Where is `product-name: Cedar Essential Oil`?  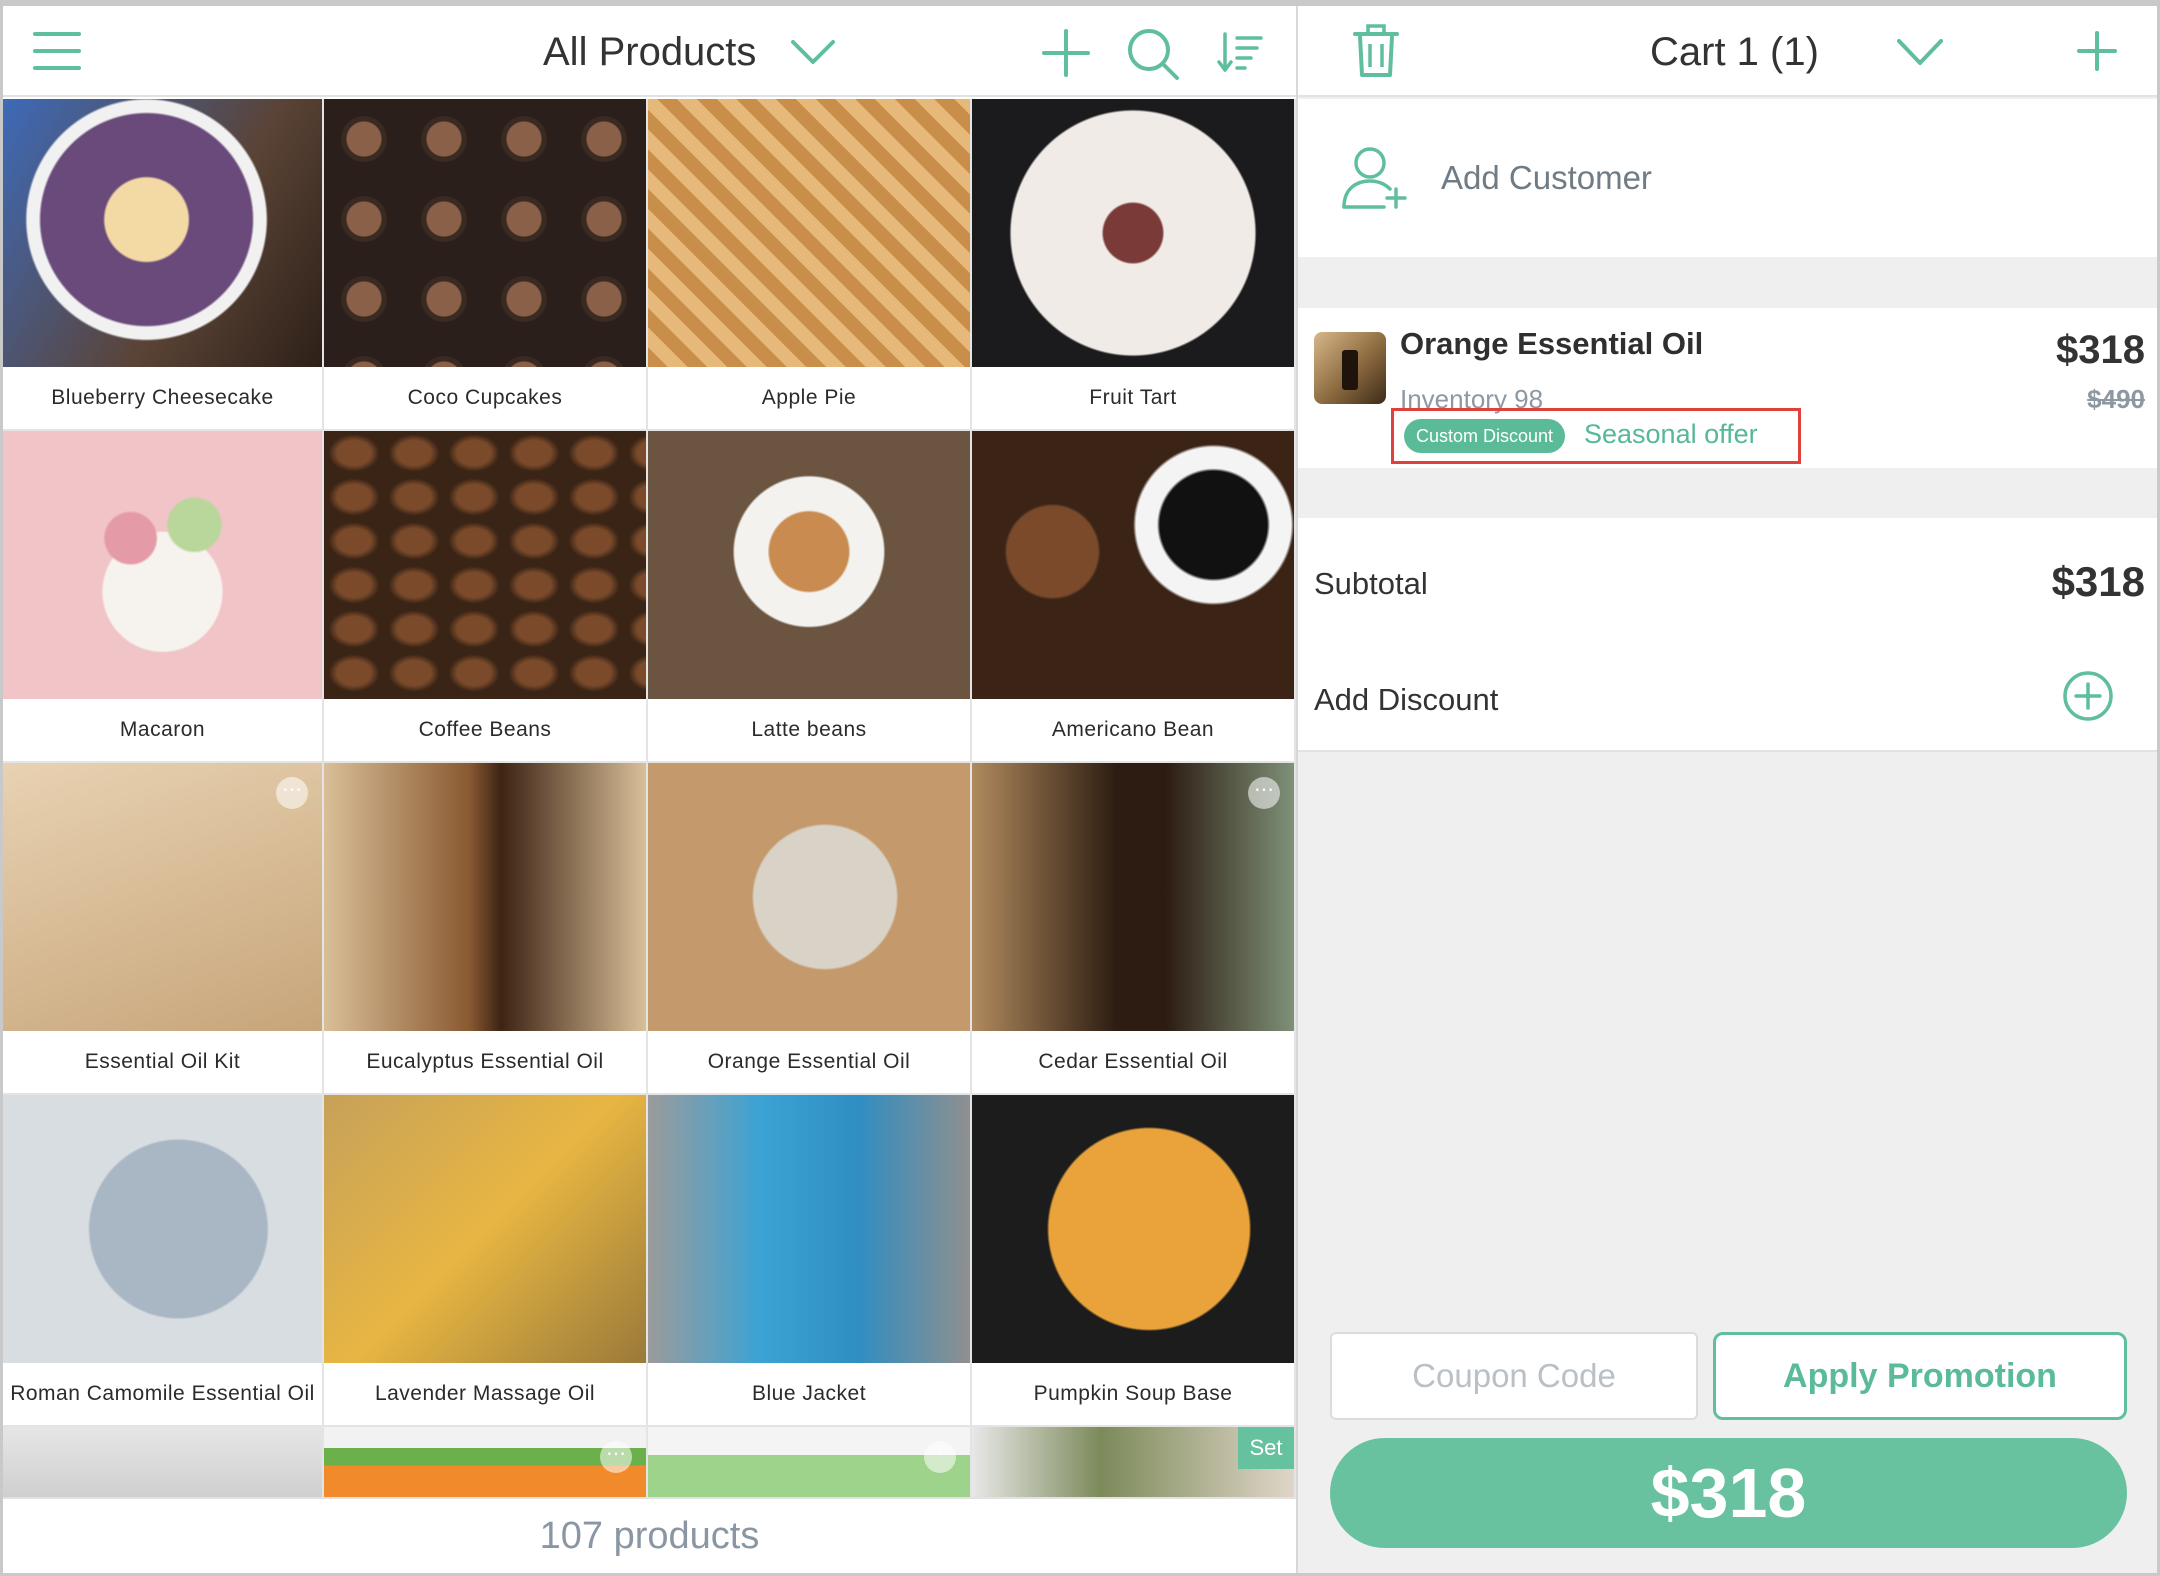
product-name: Cedar Essential Oil is located at coordinates (1133, 1061).